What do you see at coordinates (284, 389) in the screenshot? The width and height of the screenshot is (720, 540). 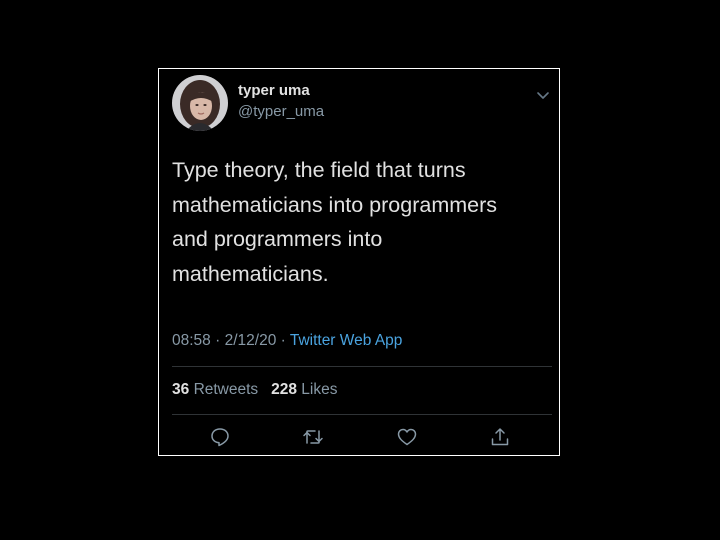 I see `likes-count: 228` at bounding box center [284, 389].